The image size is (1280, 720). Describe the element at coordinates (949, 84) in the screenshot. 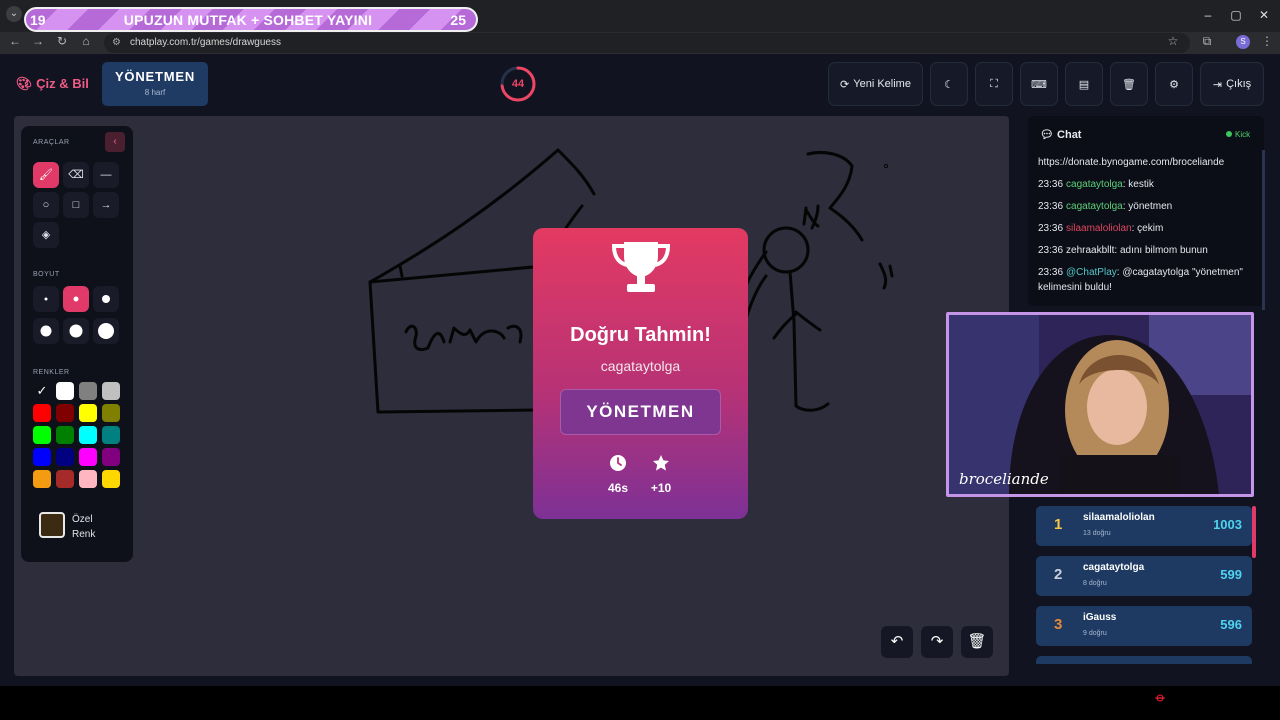

I see `dark-mode-button: ☾` at that location.